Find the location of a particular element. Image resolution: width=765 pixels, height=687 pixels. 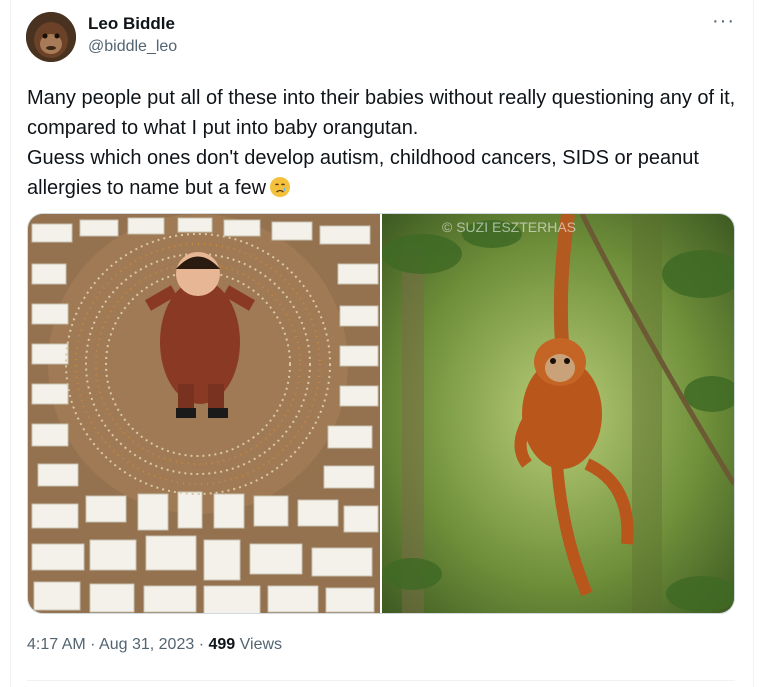

author-handle: @biddle_leo is located at coordinates (132, 47).